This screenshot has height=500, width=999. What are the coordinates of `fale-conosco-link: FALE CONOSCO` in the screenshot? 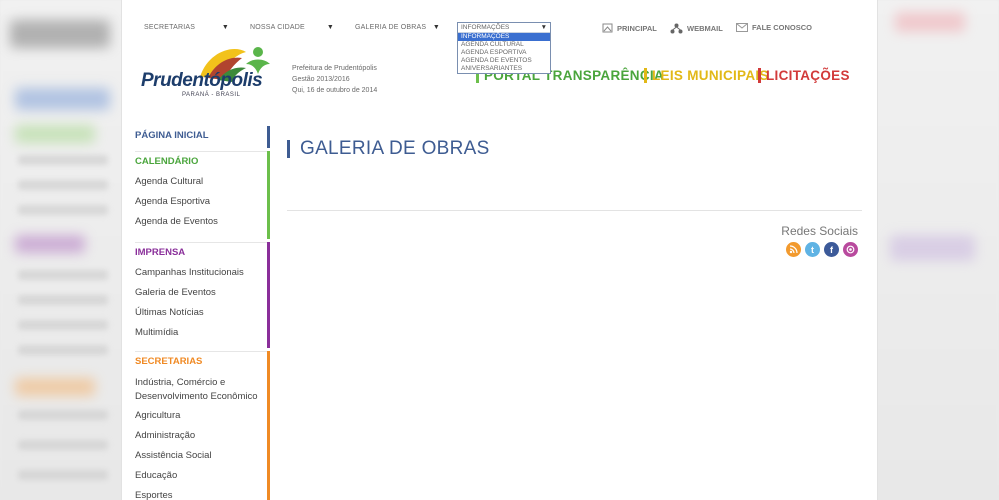 It's located at (774, 27).